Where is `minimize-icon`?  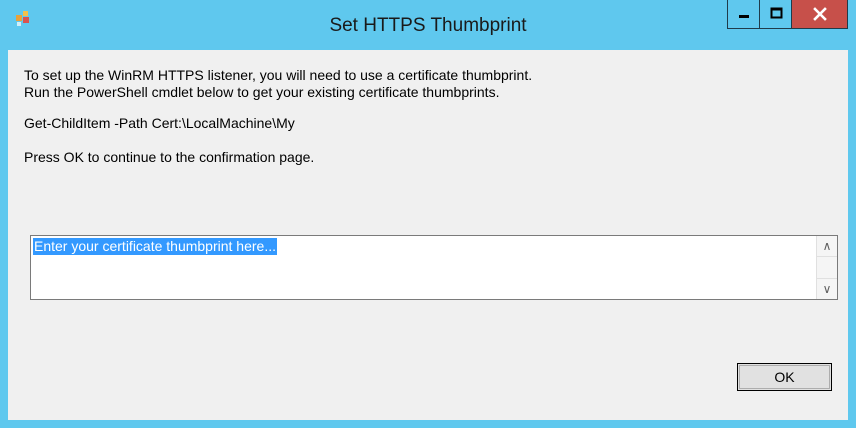
minimize-icon is located at coordinates (744, 16).